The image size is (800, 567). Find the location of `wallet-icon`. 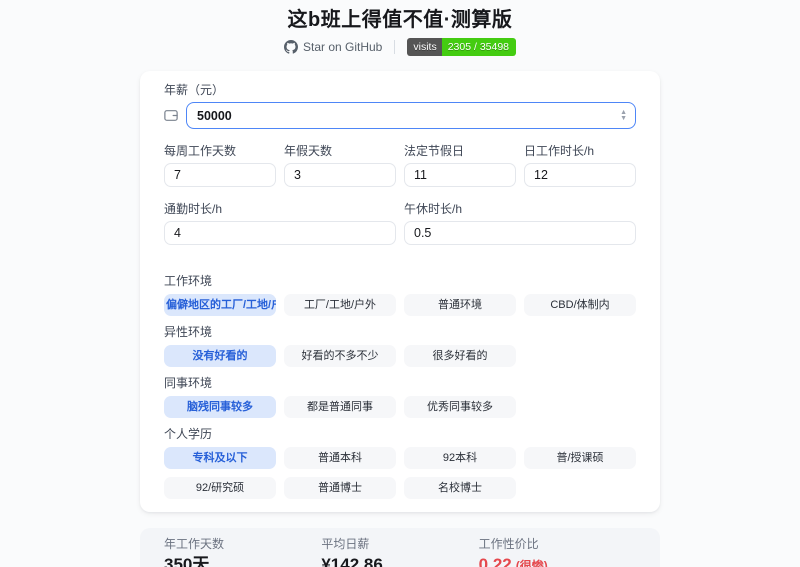

wallet-icon is located at coordinates (175, 115).